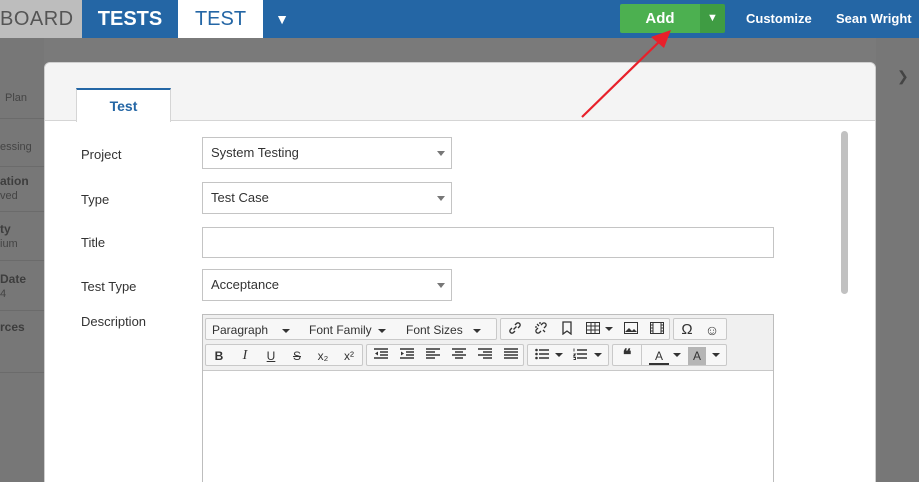 The width and height of the screenshot is (919, 482). What do you see at coordinates (844, 212) in the screenshot?
I see `modal-scrollbar` at bounding box center [844, 212].